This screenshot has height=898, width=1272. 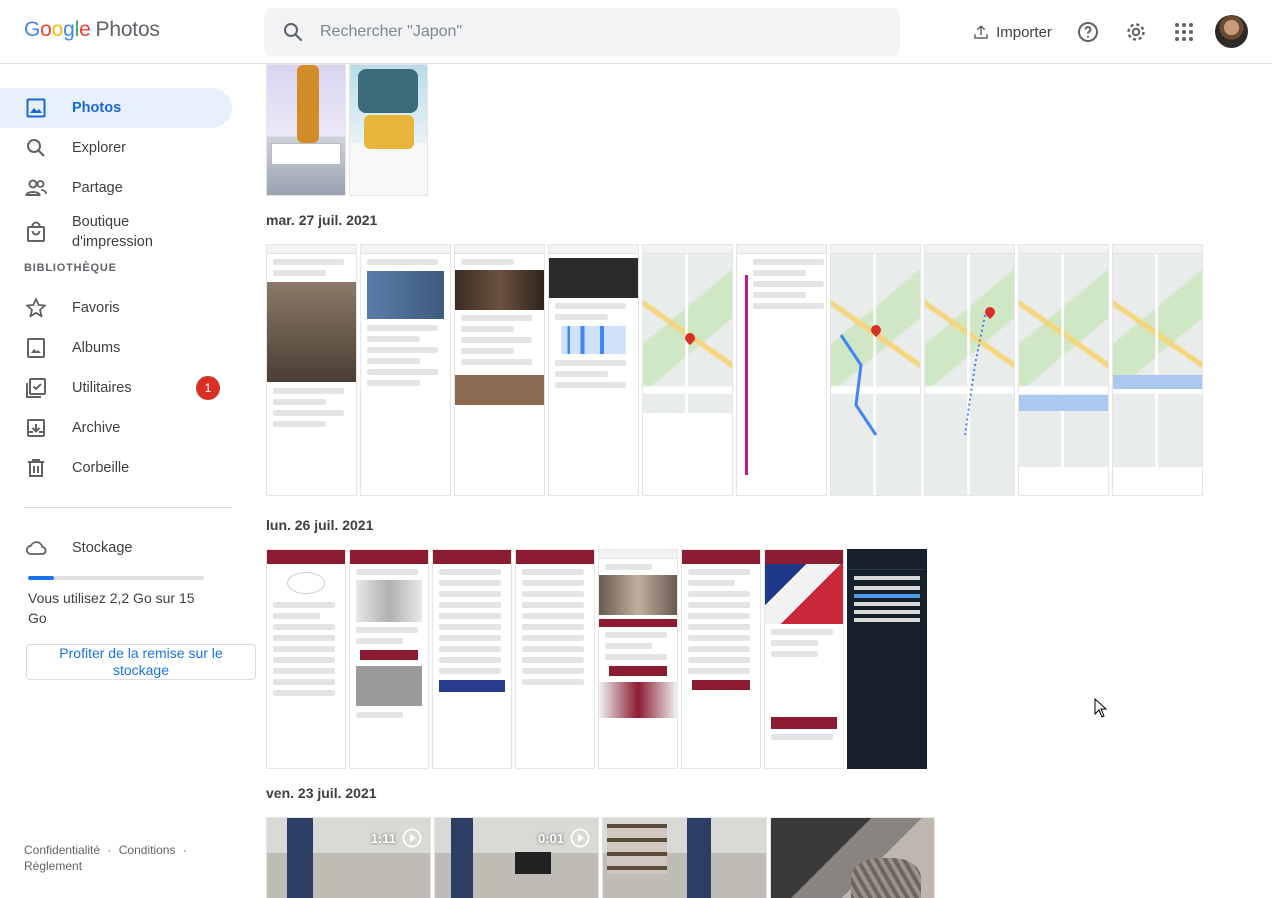 I want to click on video-thumbnail: 0:01, so click(x=516, y=857).